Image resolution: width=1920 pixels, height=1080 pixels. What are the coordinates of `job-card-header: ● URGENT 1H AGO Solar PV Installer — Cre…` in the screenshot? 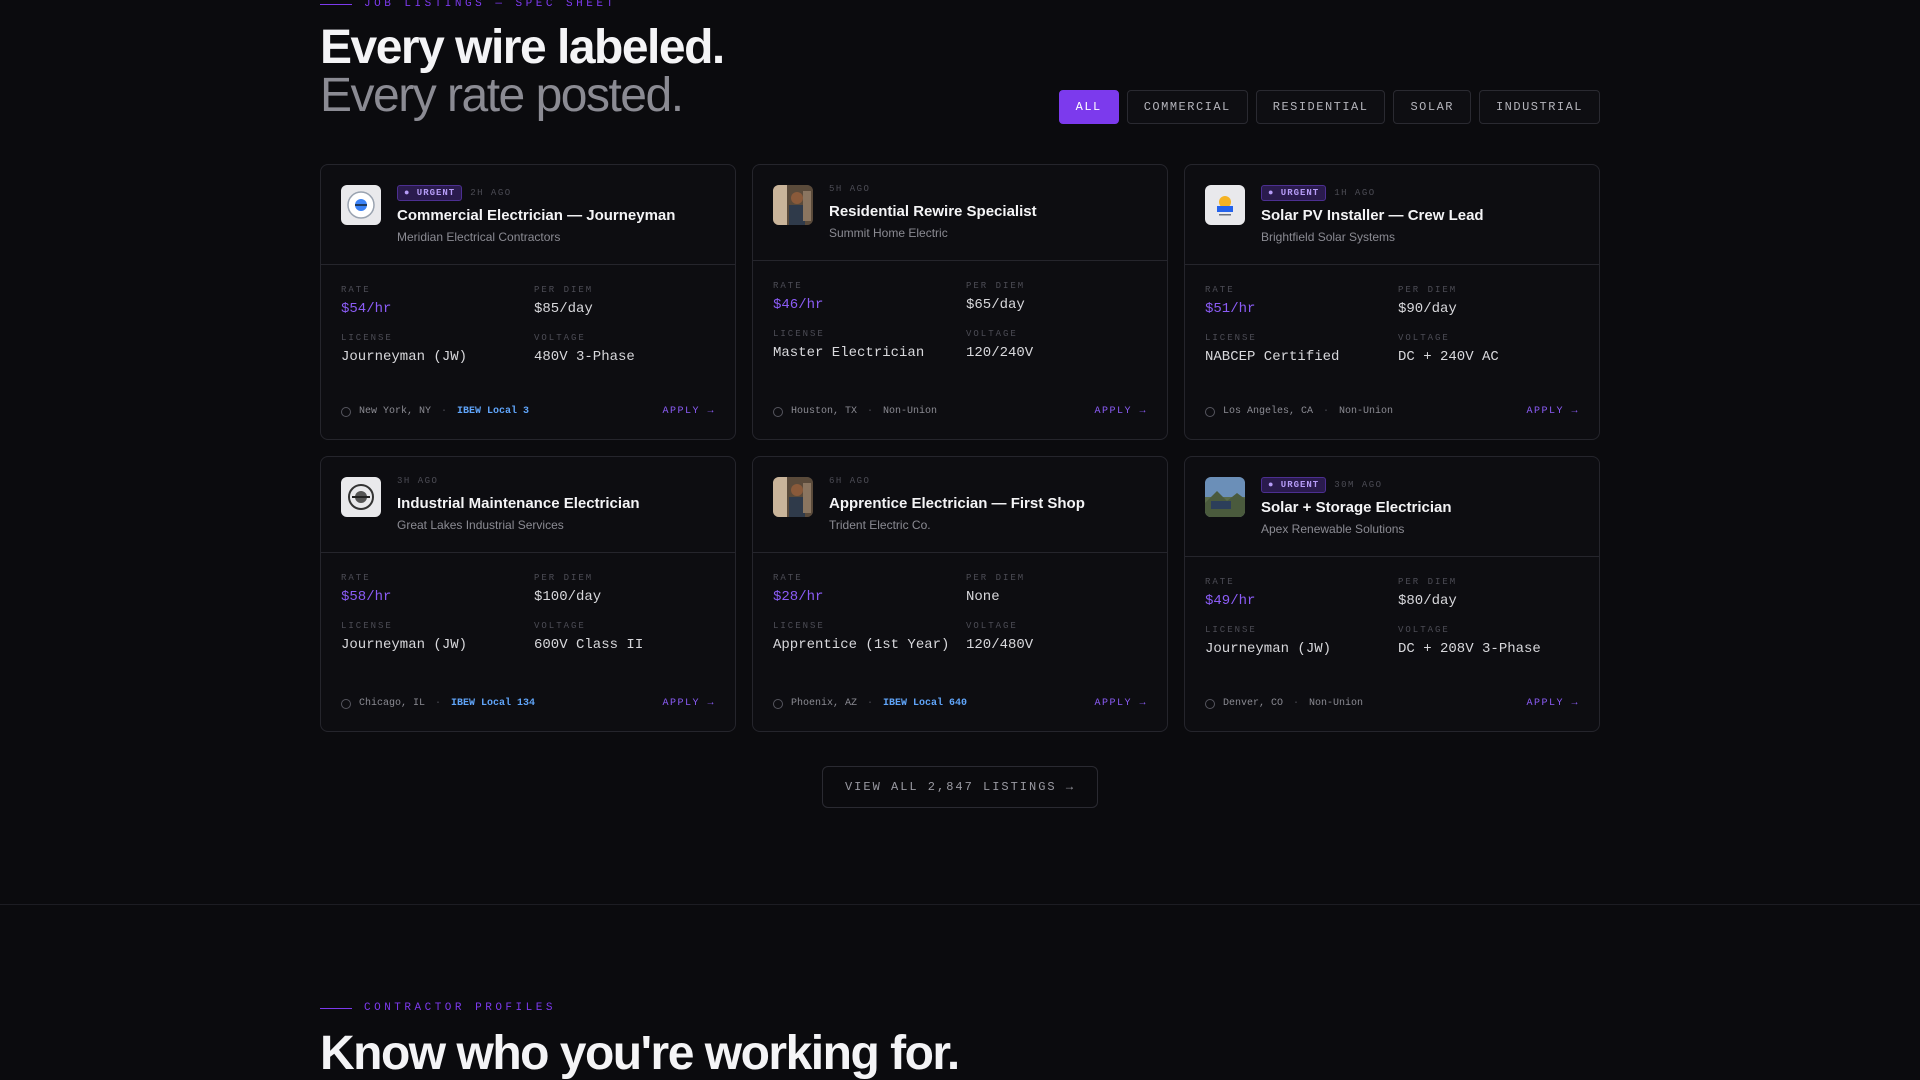 It's located at (1392, 215).